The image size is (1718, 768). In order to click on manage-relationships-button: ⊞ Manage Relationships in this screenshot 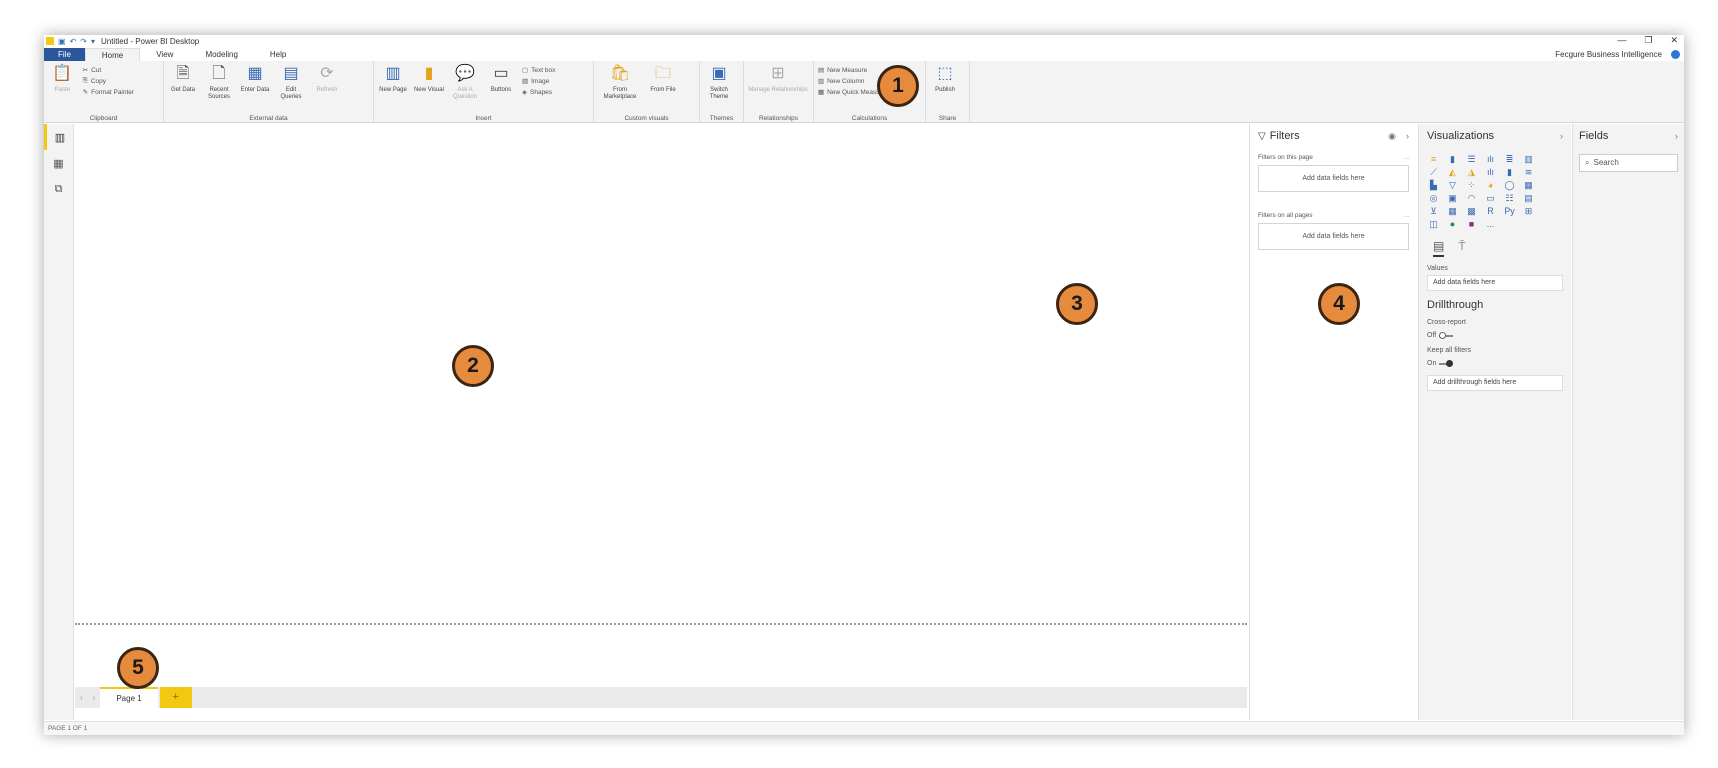, I will do `click(778, 93)`.